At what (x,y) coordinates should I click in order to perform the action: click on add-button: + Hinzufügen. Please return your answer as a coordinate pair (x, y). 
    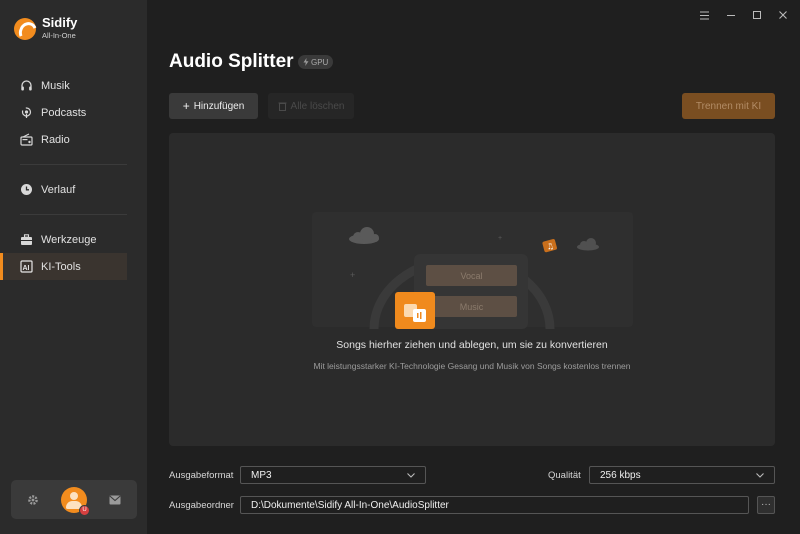
    Looking at the image, I should click on (213, 106).